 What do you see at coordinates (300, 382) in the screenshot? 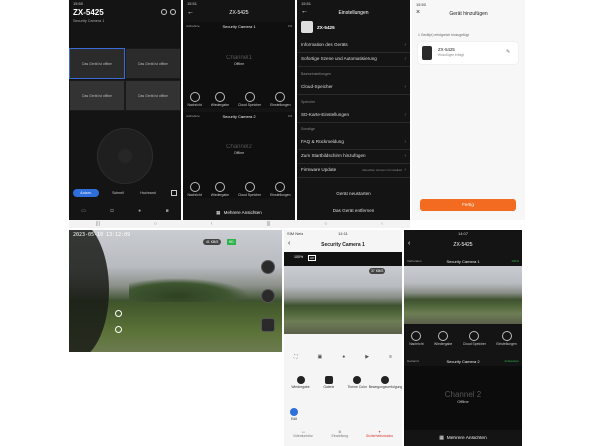
I see `playback-tile: Wiedergabe` at bounding box center [300, 382].